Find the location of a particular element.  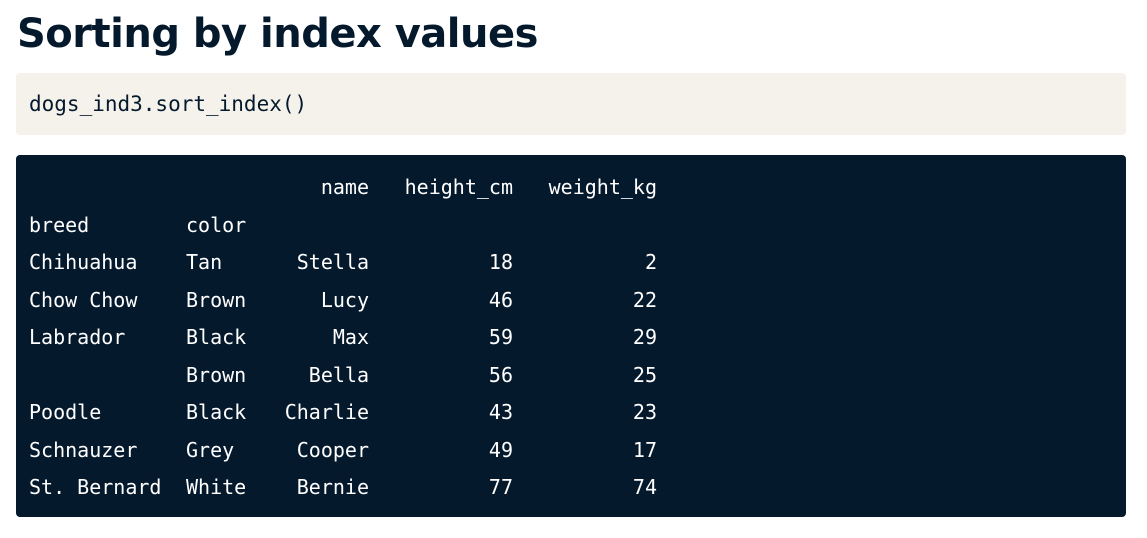

cell-weight: 23 is located at coordinates (644, 412).